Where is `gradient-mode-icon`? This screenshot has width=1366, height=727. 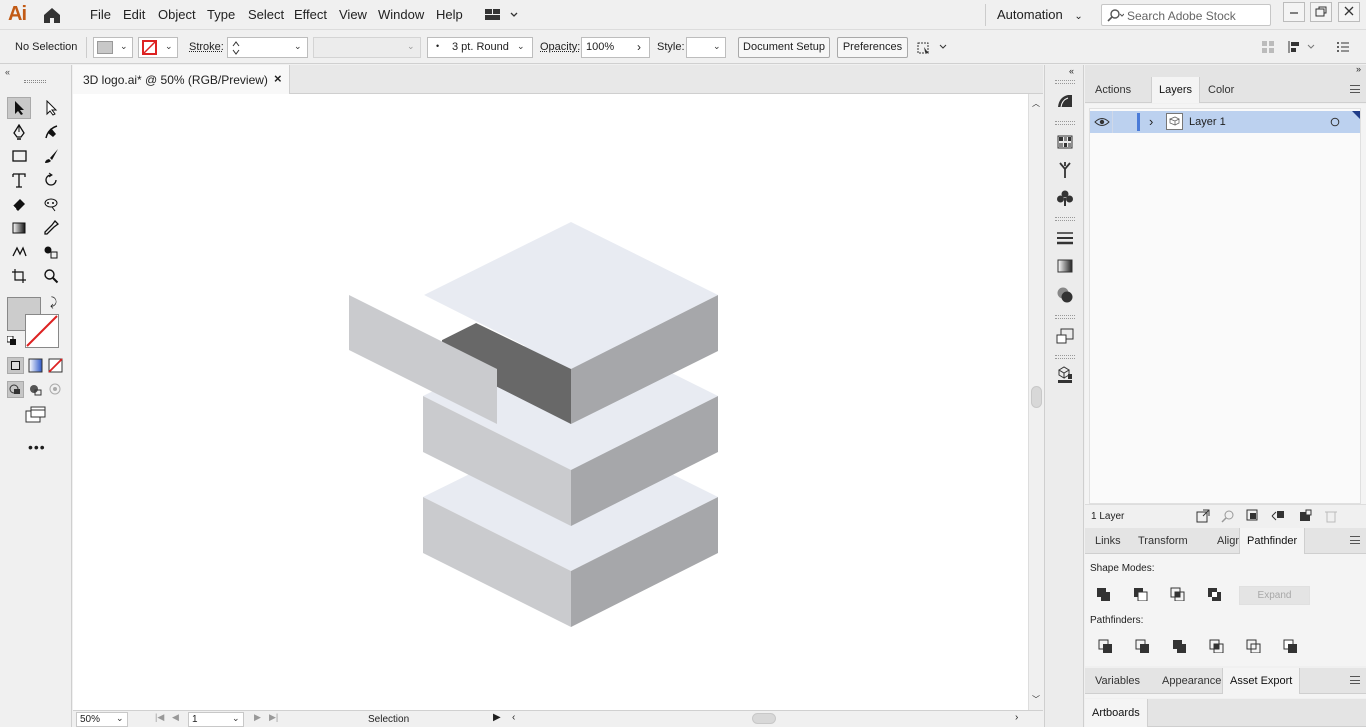 gradient-mode-icon is located at coordinates (35, 365).